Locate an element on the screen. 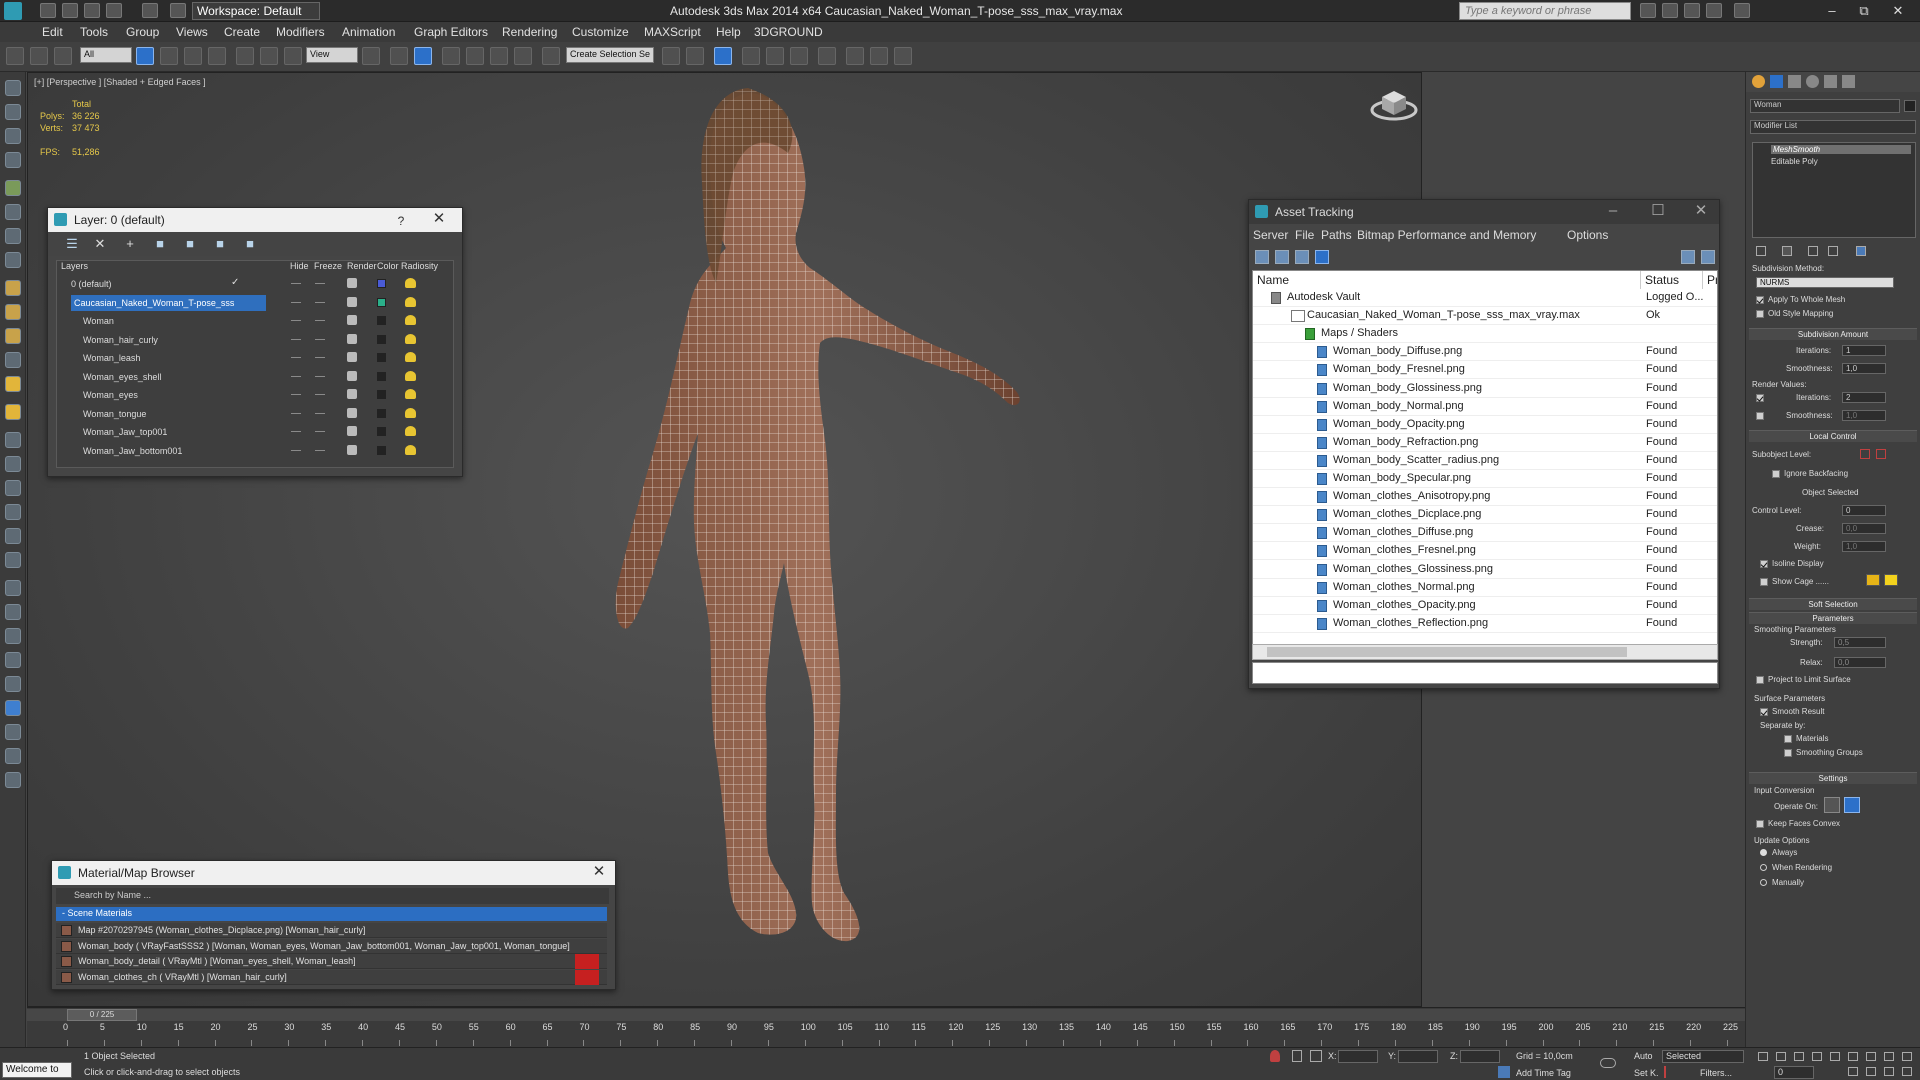 This screenshot has height=1080, width=1920. display-tab-icon is located at coordinates (1830, 81).